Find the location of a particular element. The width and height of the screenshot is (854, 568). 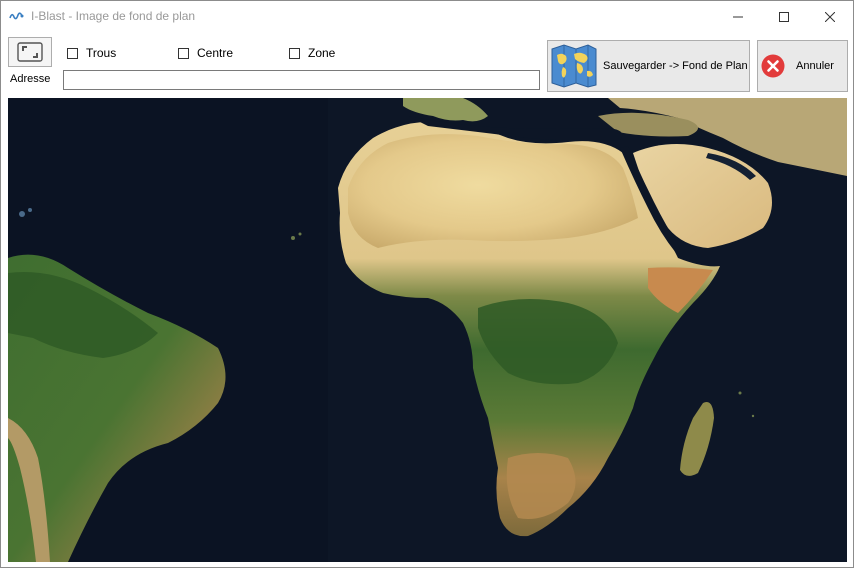

fit-frame-button is located at coordinates (30, 52).